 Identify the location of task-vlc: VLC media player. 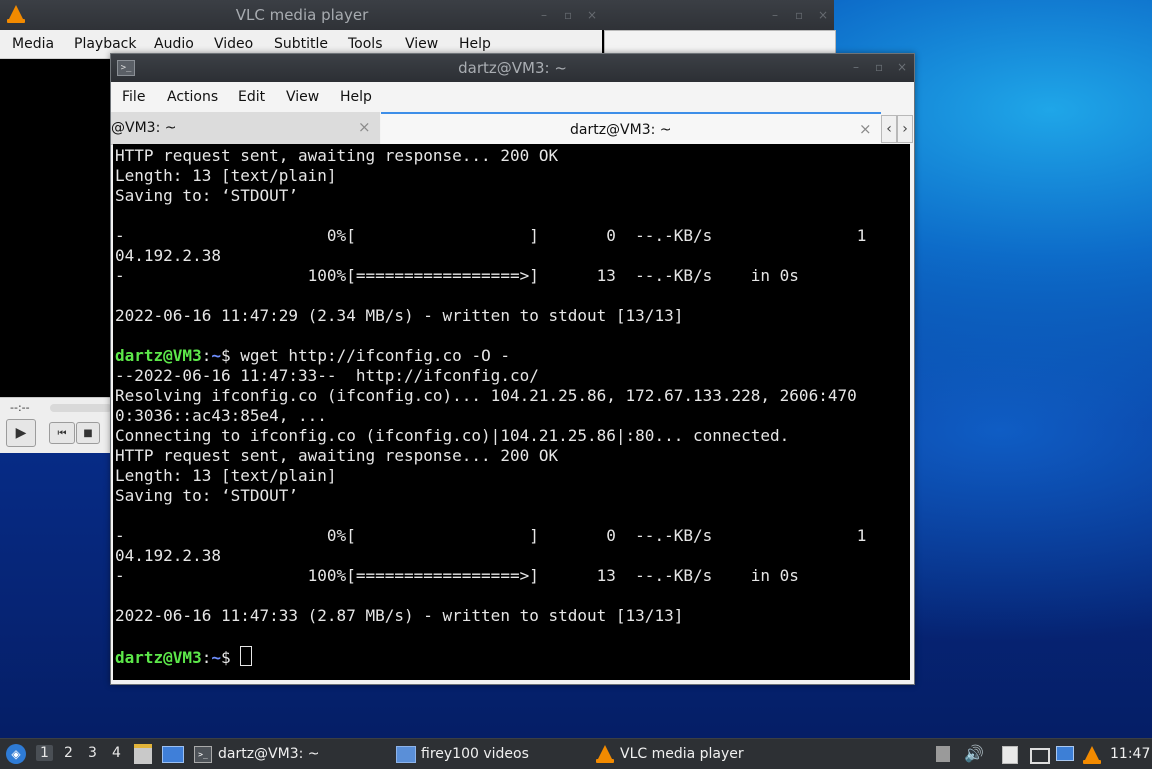
(670, 754).